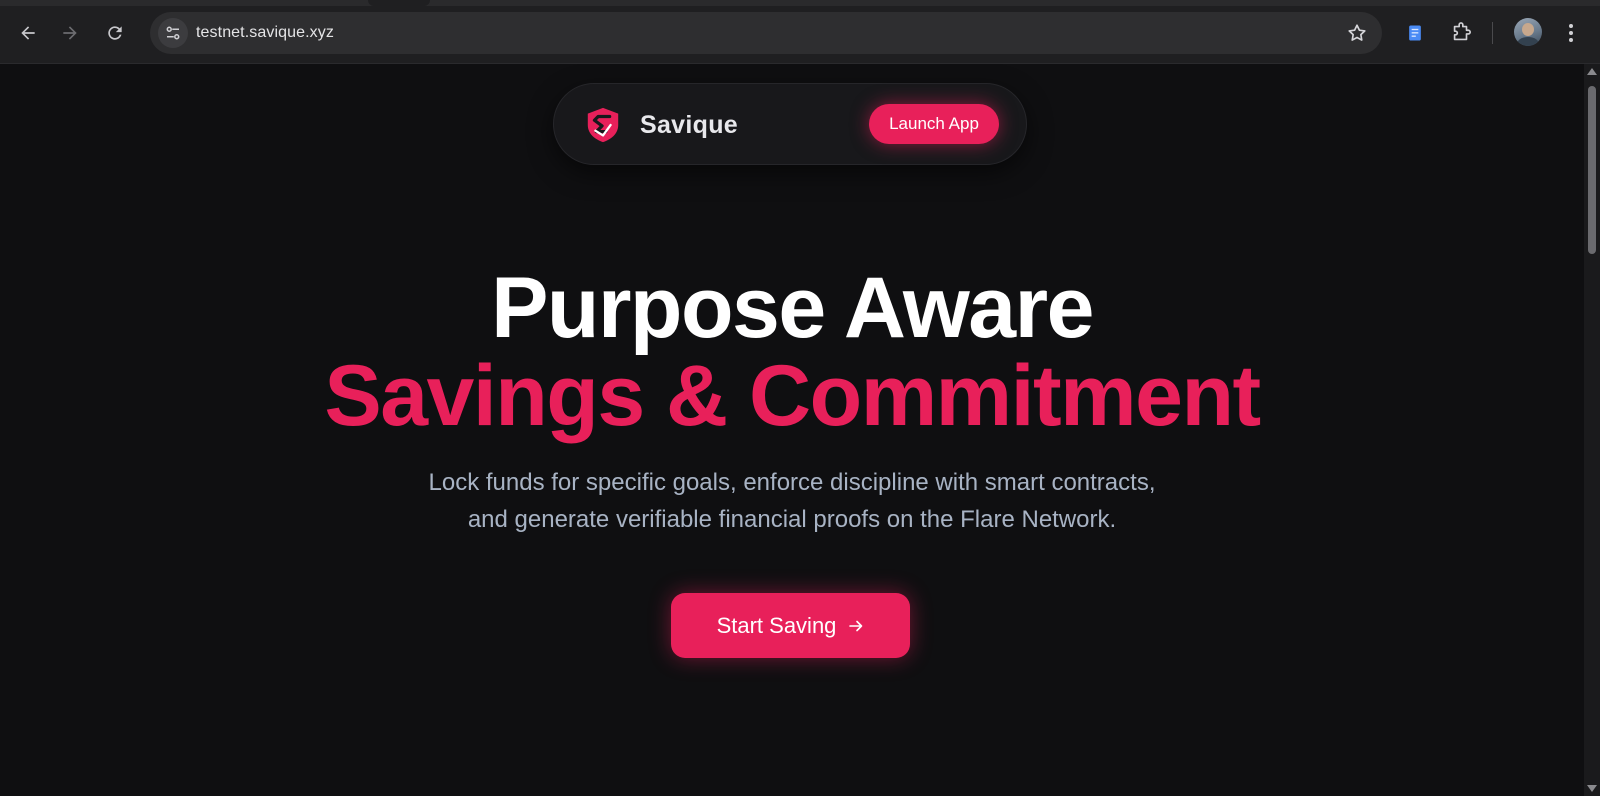 The width and height of the screenshot is (1600, 796). I want to click on forward-button, so click(70, 33).